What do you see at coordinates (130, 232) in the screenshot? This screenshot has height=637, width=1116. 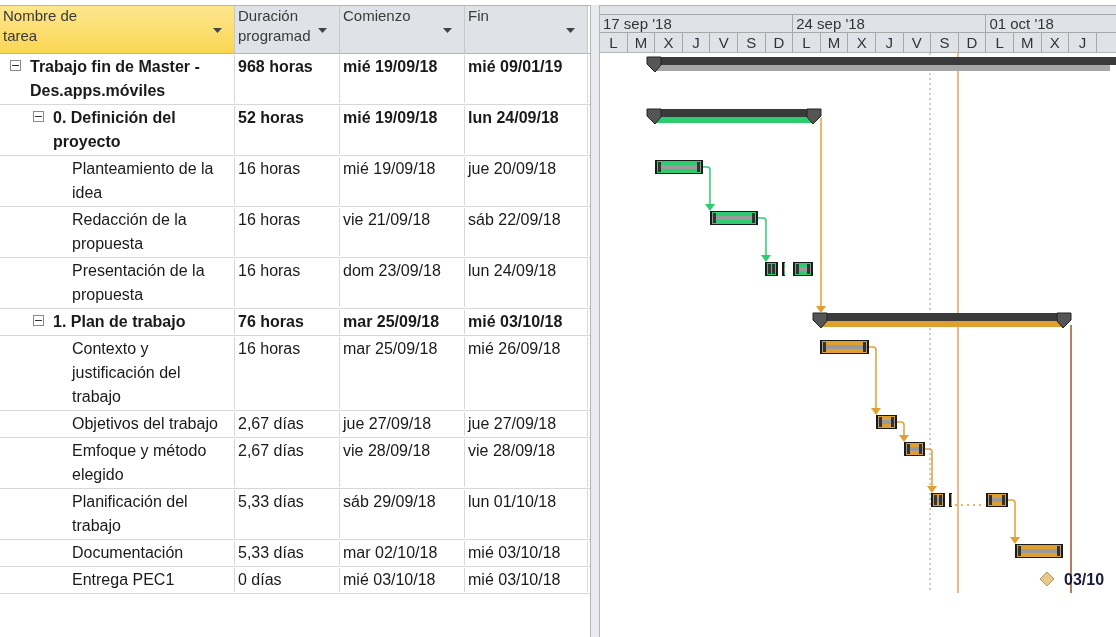 I see `task-name: Redacción de la propuesta` at bounding box center [130, 232].